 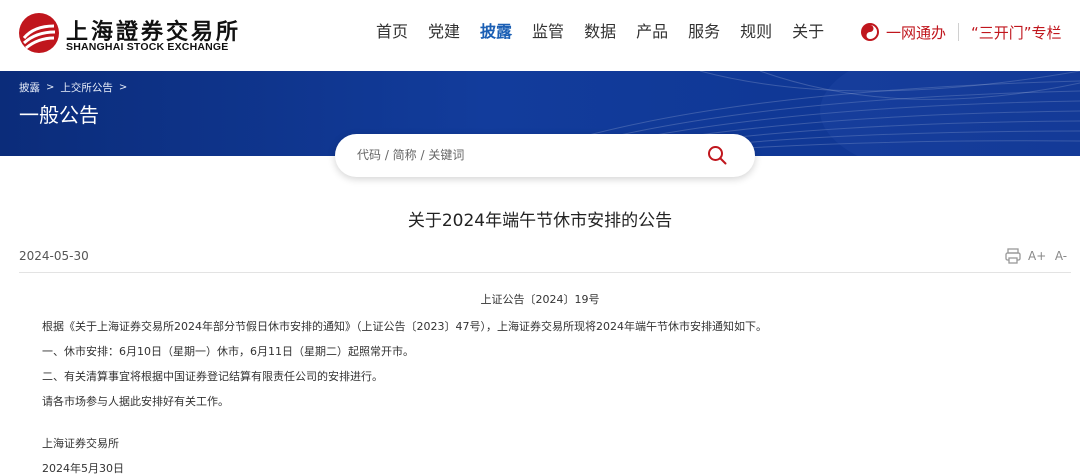 I want to click on quick-links-divider, so click(x=959, y=32).